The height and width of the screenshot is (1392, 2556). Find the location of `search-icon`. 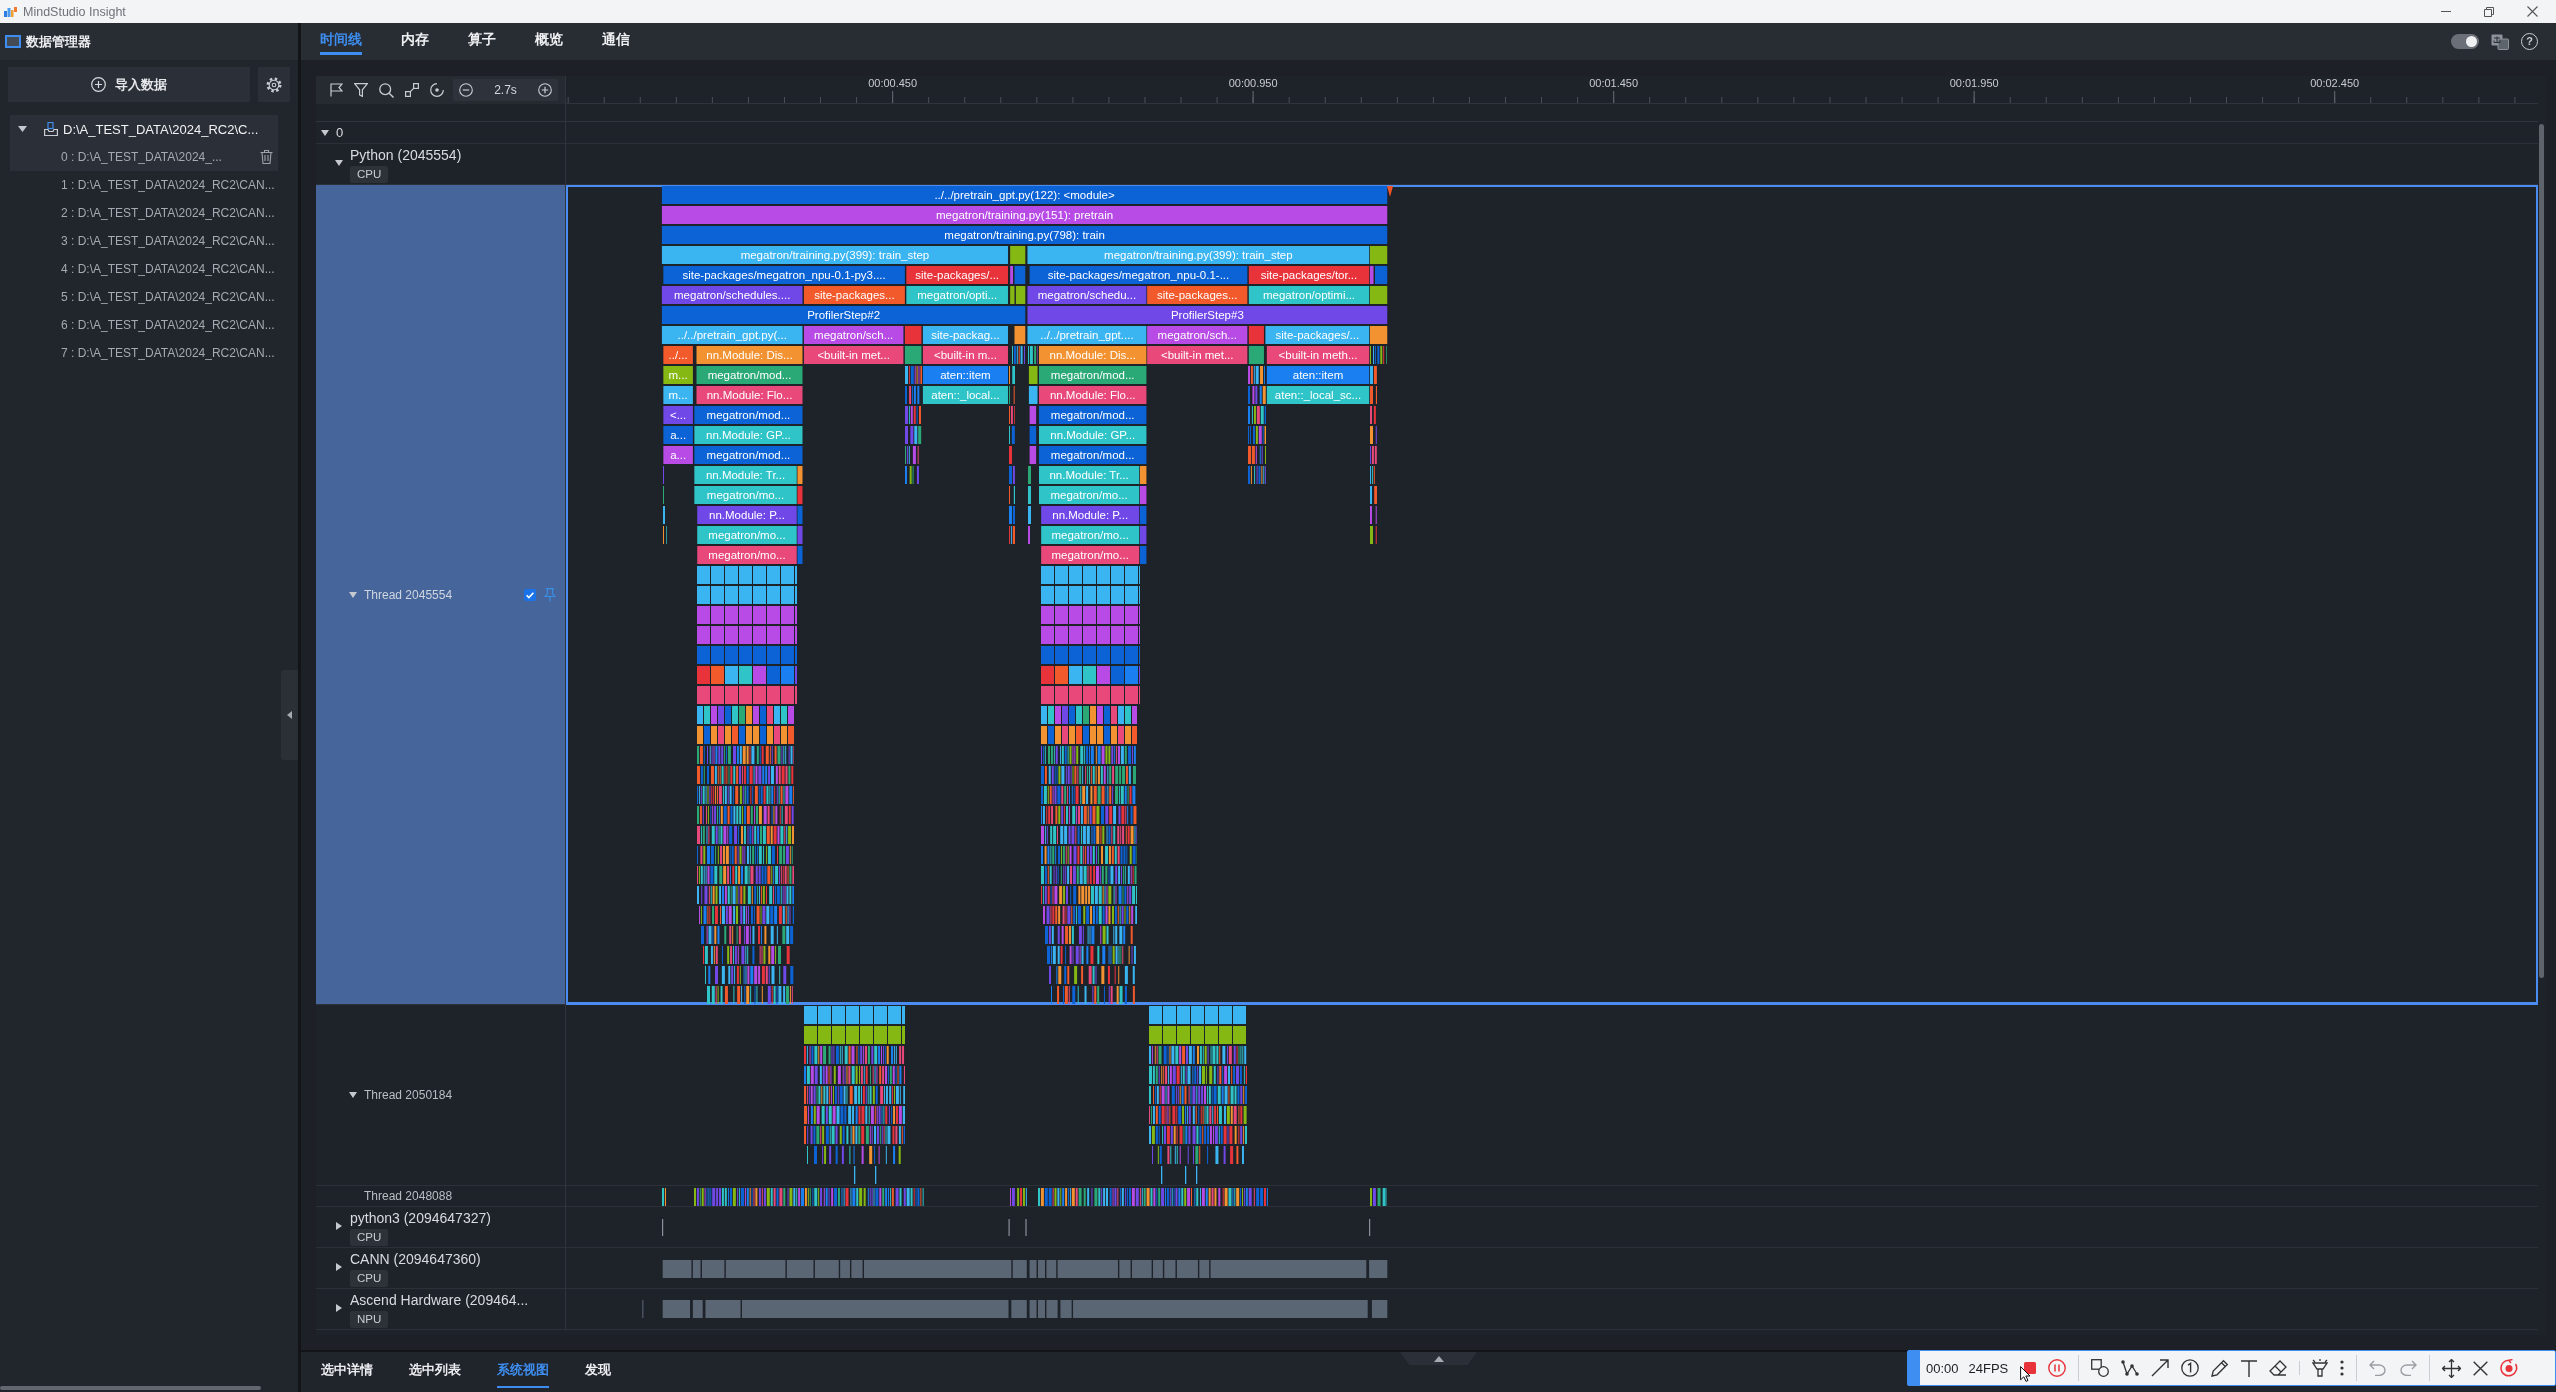

search-icon is located at coordinates (386, 90).